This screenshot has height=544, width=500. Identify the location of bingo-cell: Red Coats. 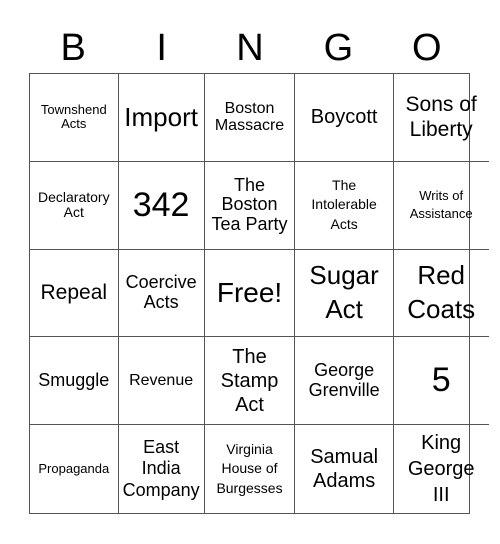
(441, 294).